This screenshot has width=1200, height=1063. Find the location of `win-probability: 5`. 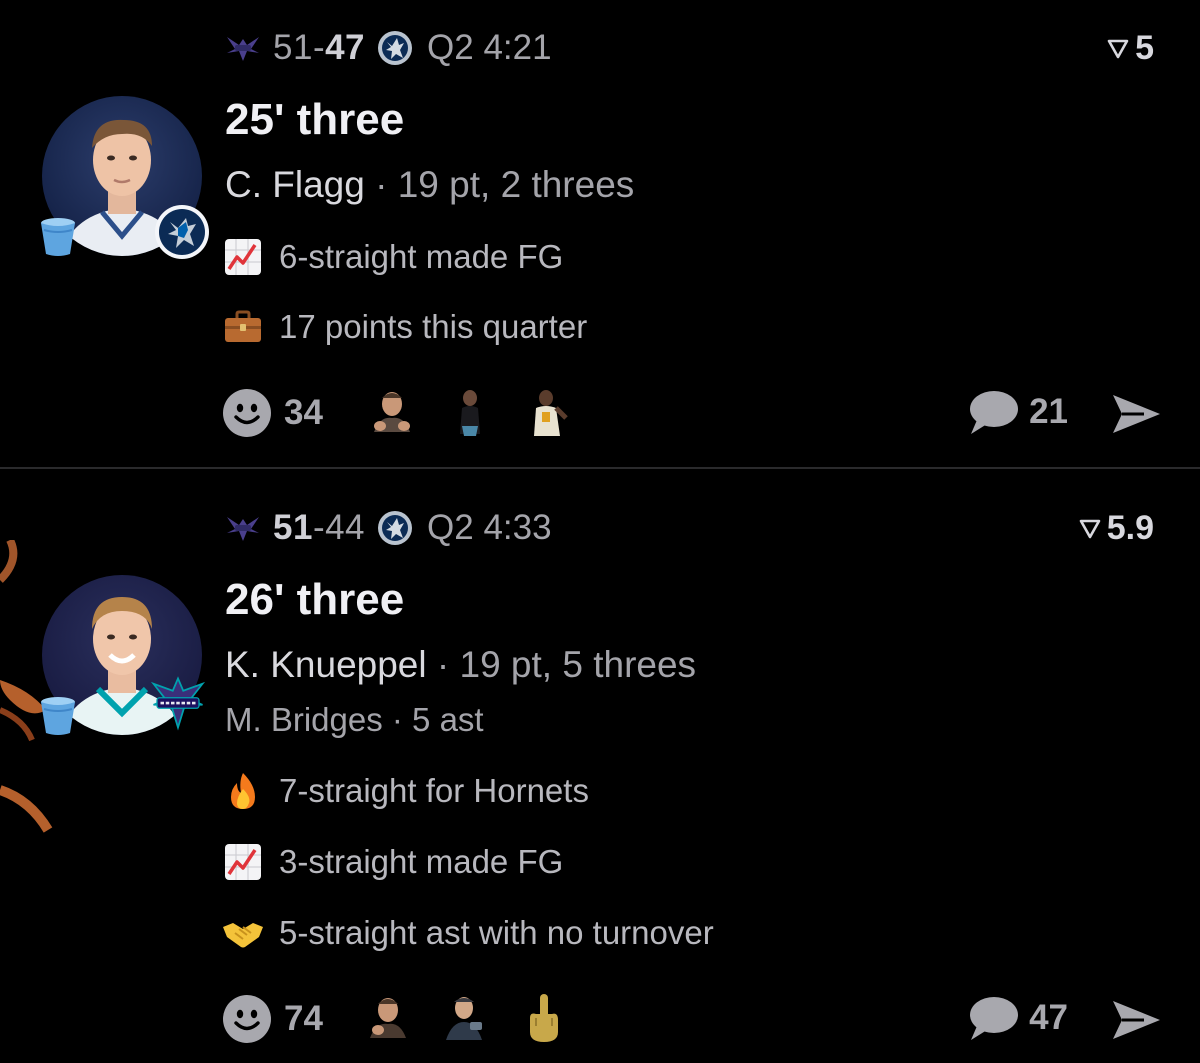

win-probability: 5 is located at coordinates (1130, 48).